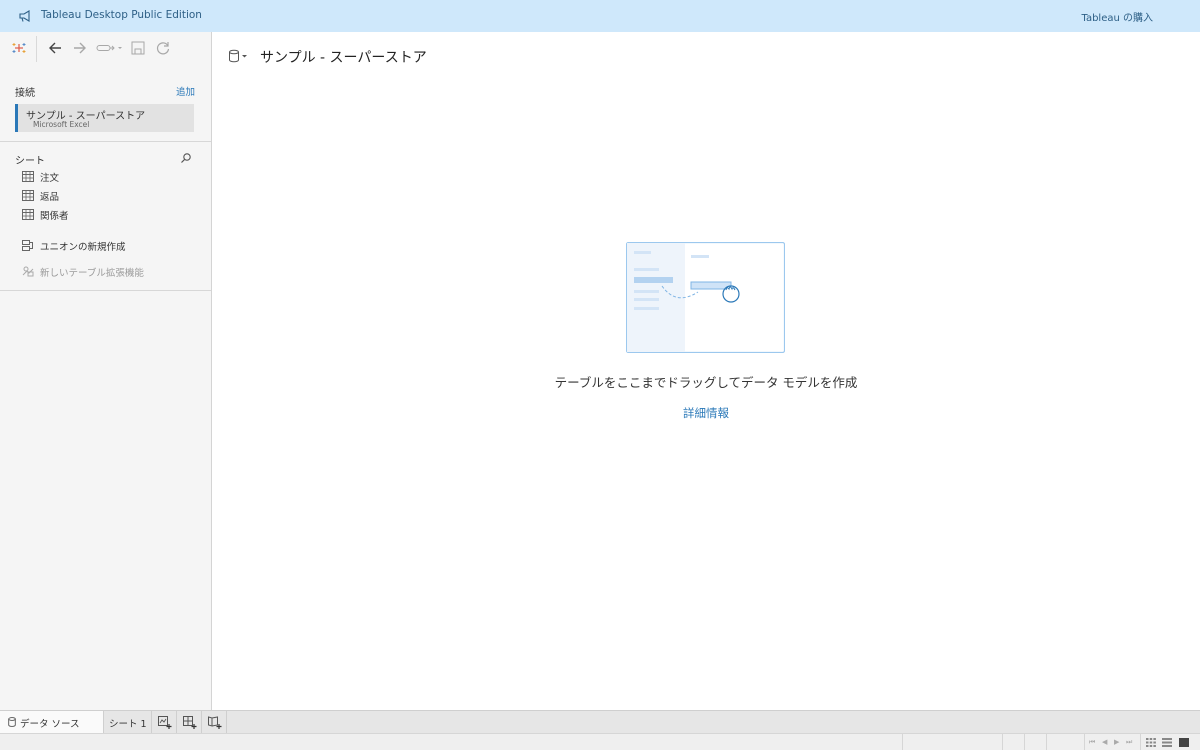  I want to click on megaphone-icon, so click(24, 16).